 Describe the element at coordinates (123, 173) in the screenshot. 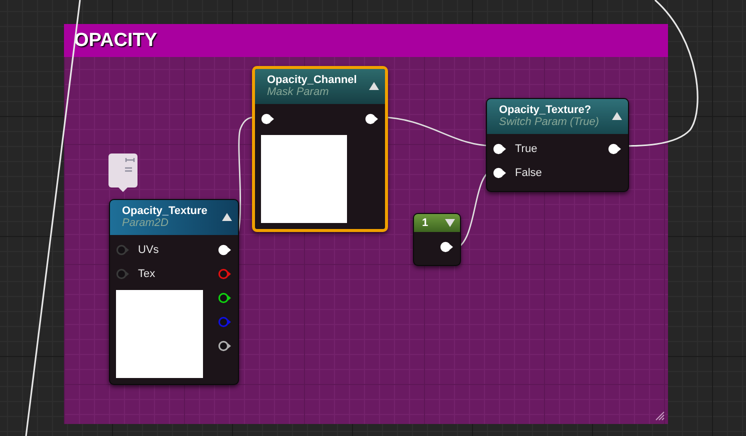

I see `note-icon` at that location.